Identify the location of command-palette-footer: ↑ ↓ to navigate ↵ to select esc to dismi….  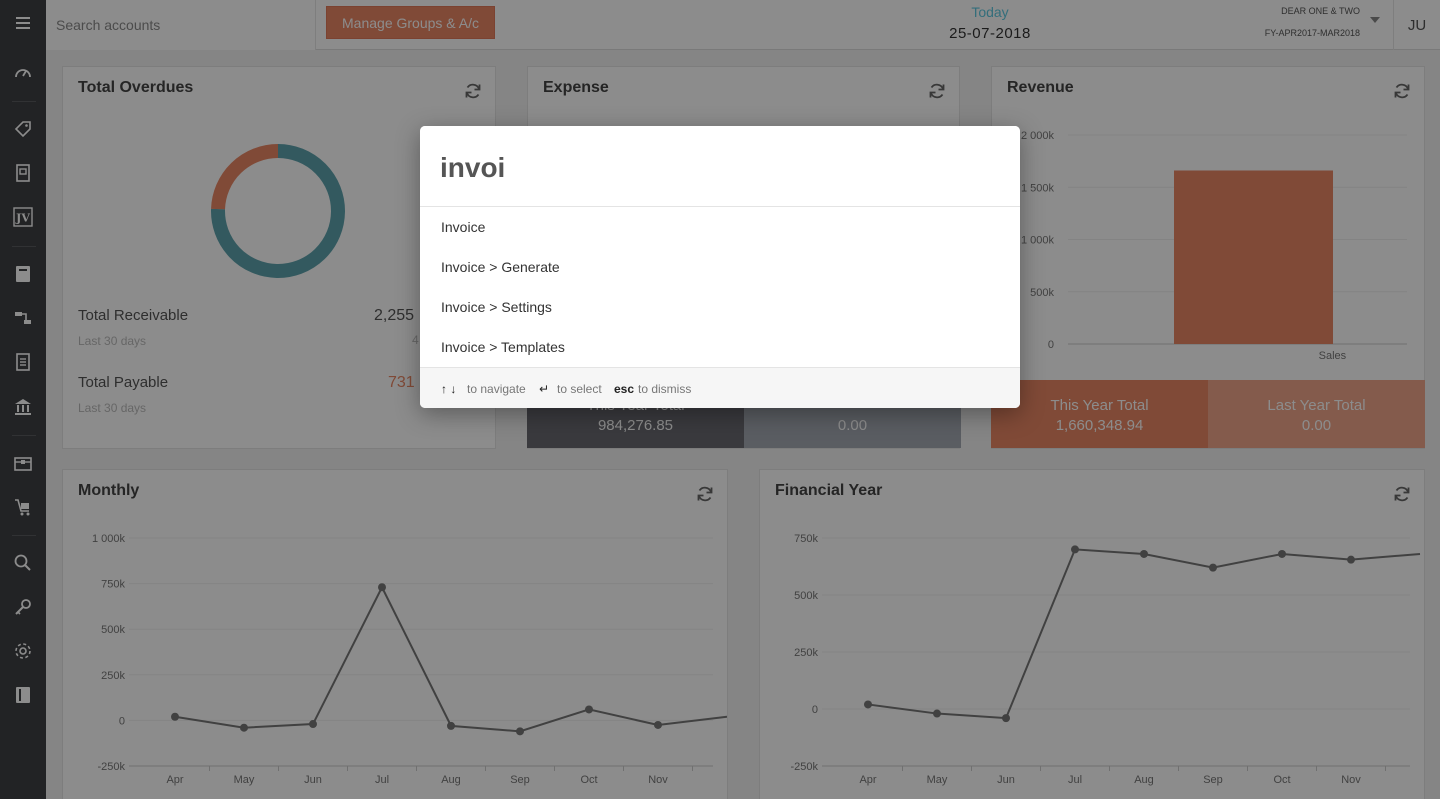
(720, 387).